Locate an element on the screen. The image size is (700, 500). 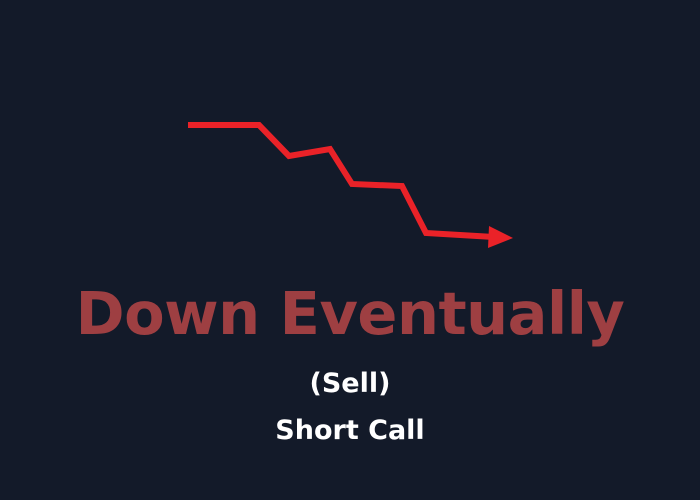
headline: Down Eventually is located at coordinates (350, 313).